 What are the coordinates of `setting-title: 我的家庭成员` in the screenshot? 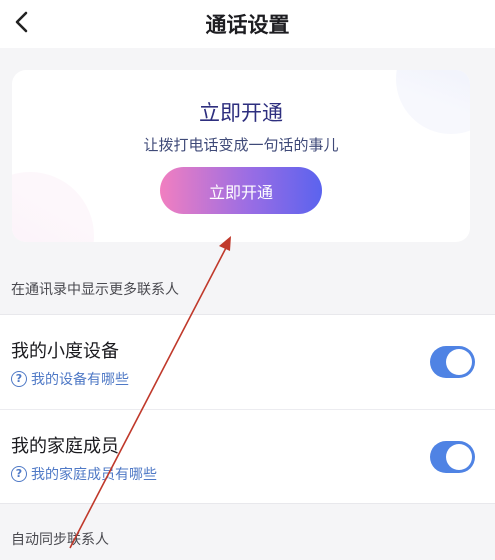 It's located at (65, 446).